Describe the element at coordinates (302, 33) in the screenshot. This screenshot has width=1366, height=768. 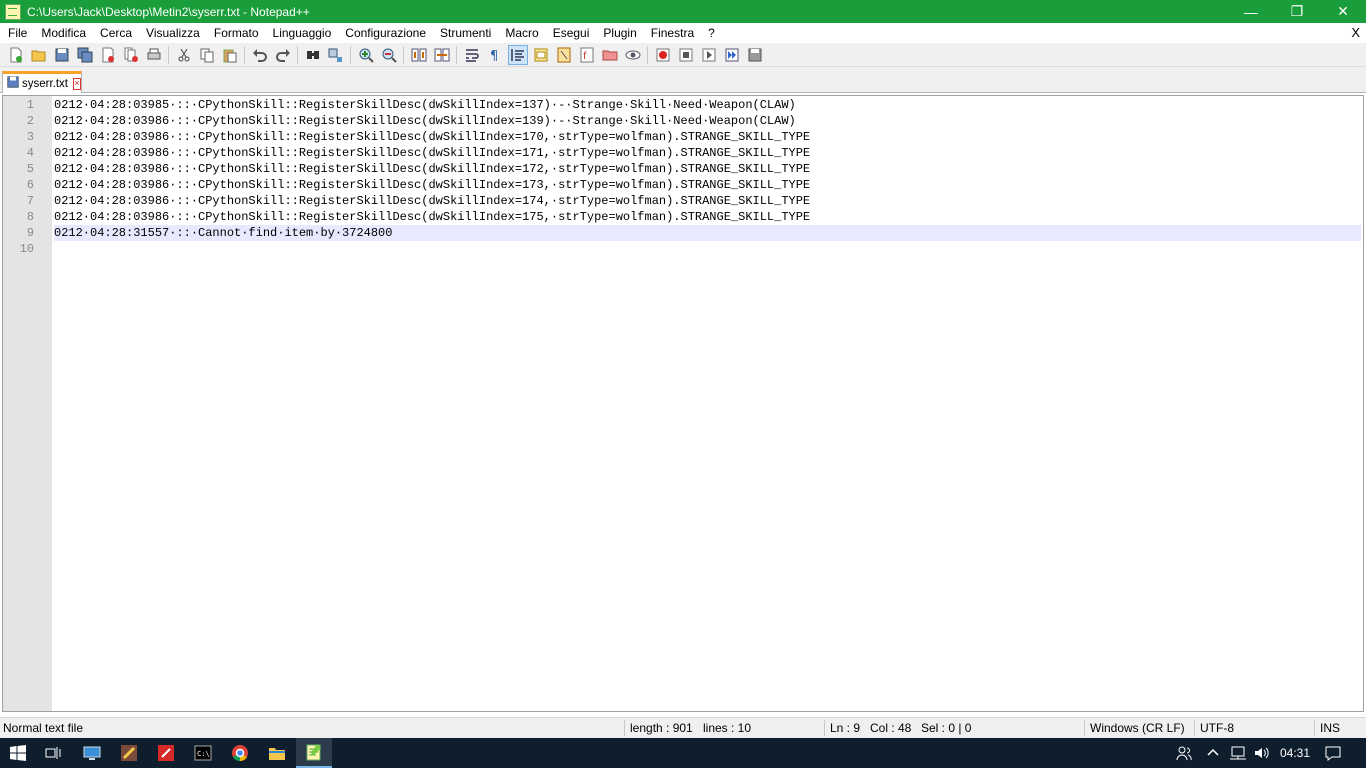
I see `menu-linguaggio: Linguaggio` at that location.